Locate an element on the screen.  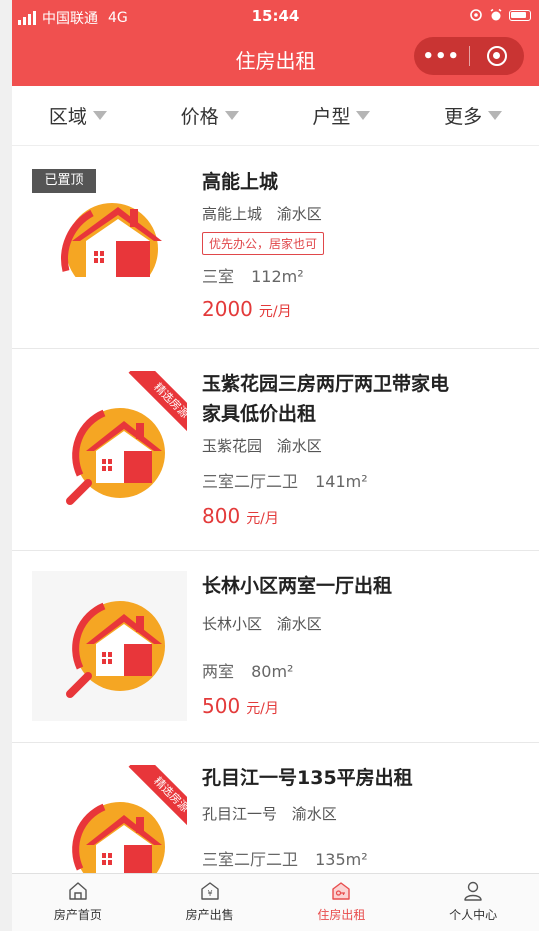
listing-spec: 三室二厅二卫 135m² is located at coordinates (360, 858).